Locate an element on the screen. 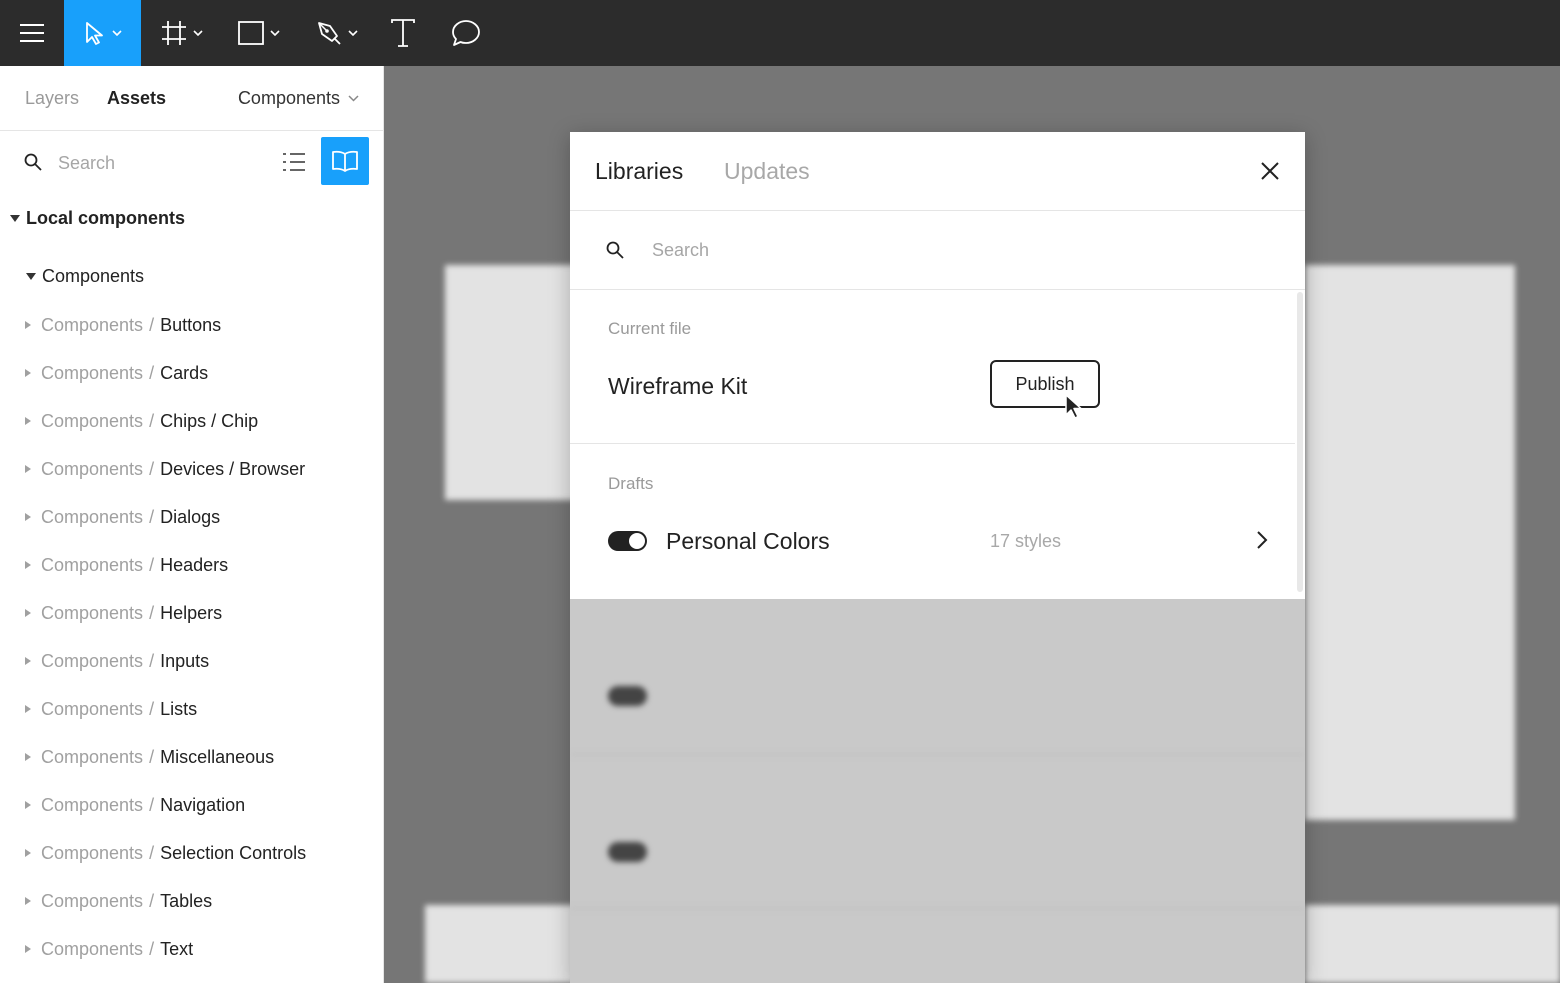 The height and width of the screenshot is (983, 1560). component-list-item: Components / Inputs is located at coordinates (165, 661).